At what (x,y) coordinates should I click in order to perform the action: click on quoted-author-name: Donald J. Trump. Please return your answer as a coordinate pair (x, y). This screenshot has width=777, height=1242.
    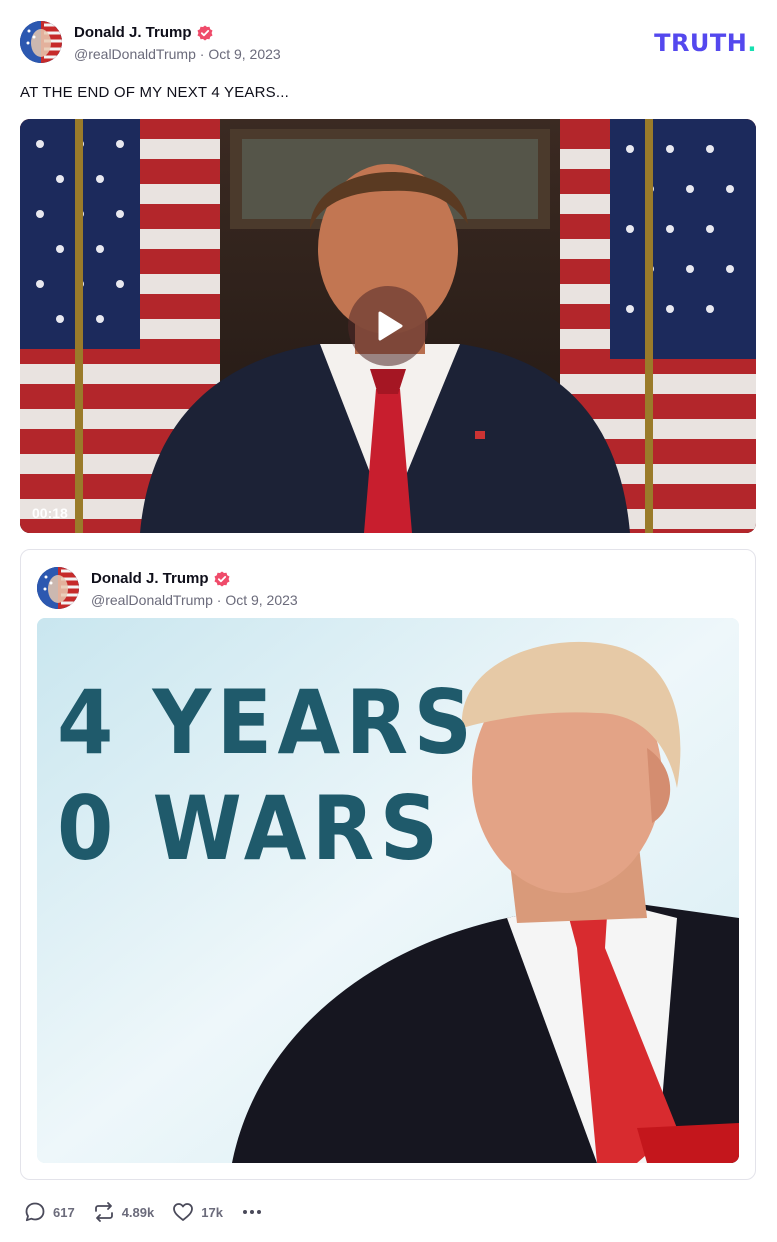
    Looking at the image, I should click on (150, 578).